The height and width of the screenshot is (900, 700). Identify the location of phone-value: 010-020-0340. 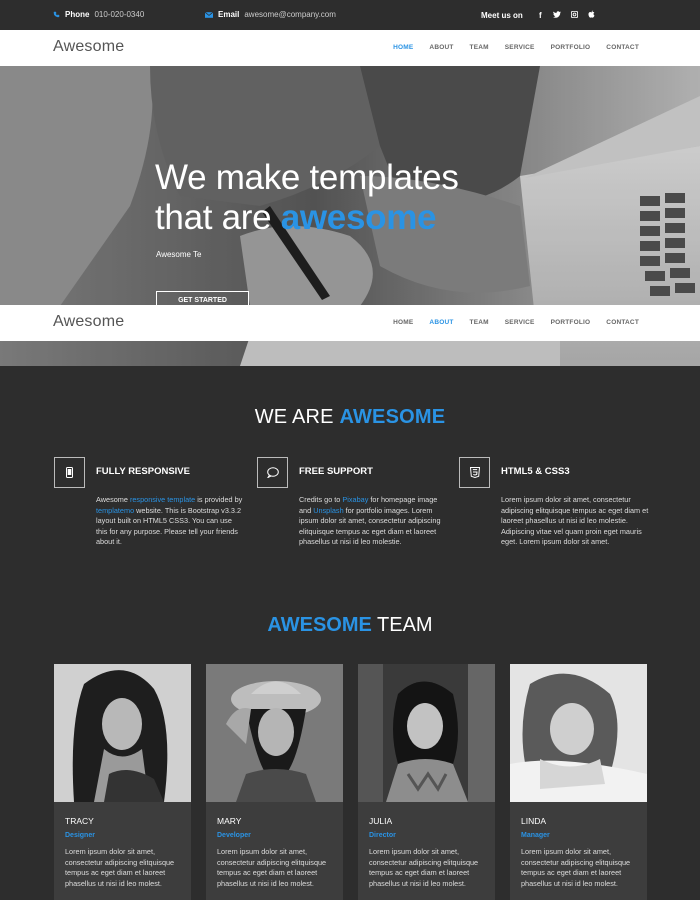
(119, 14).